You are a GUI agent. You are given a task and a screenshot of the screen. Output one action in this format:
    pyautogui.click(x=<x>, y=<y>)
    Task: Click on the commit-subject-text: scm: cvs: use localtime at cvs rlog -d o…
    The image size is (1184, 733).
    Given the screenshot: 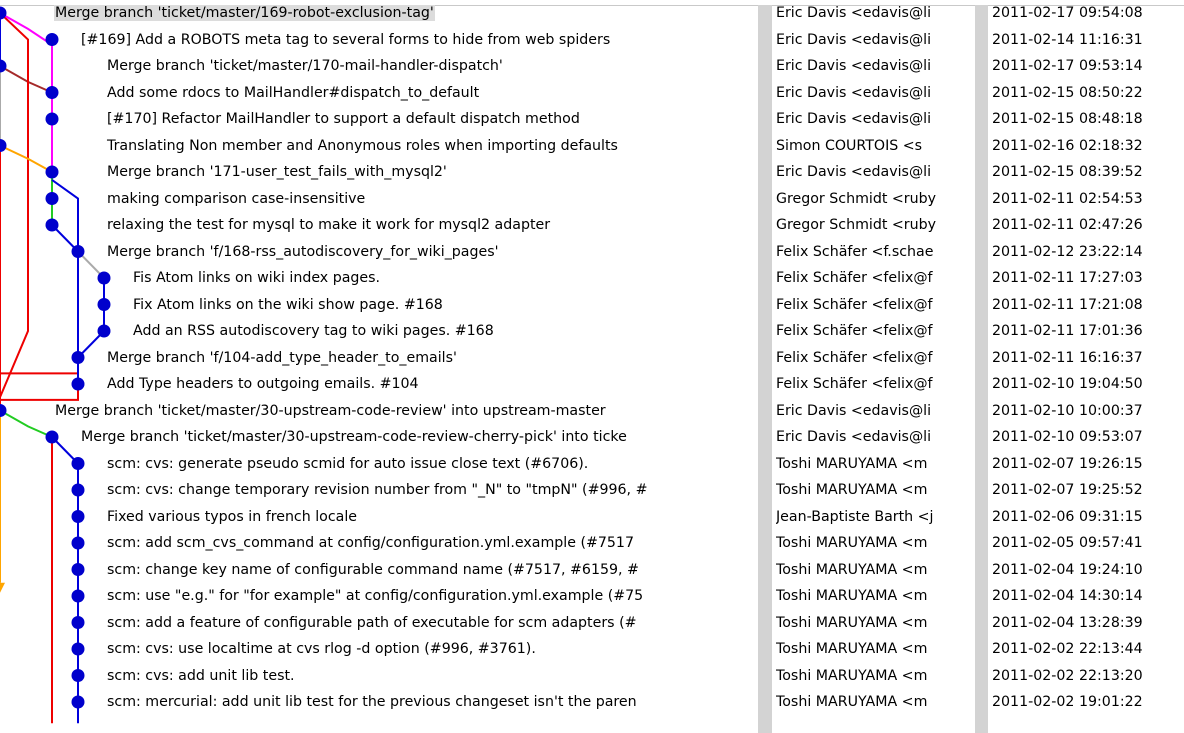 What is the action you would take?
    pyautogui.click(x=321, y=649)
    